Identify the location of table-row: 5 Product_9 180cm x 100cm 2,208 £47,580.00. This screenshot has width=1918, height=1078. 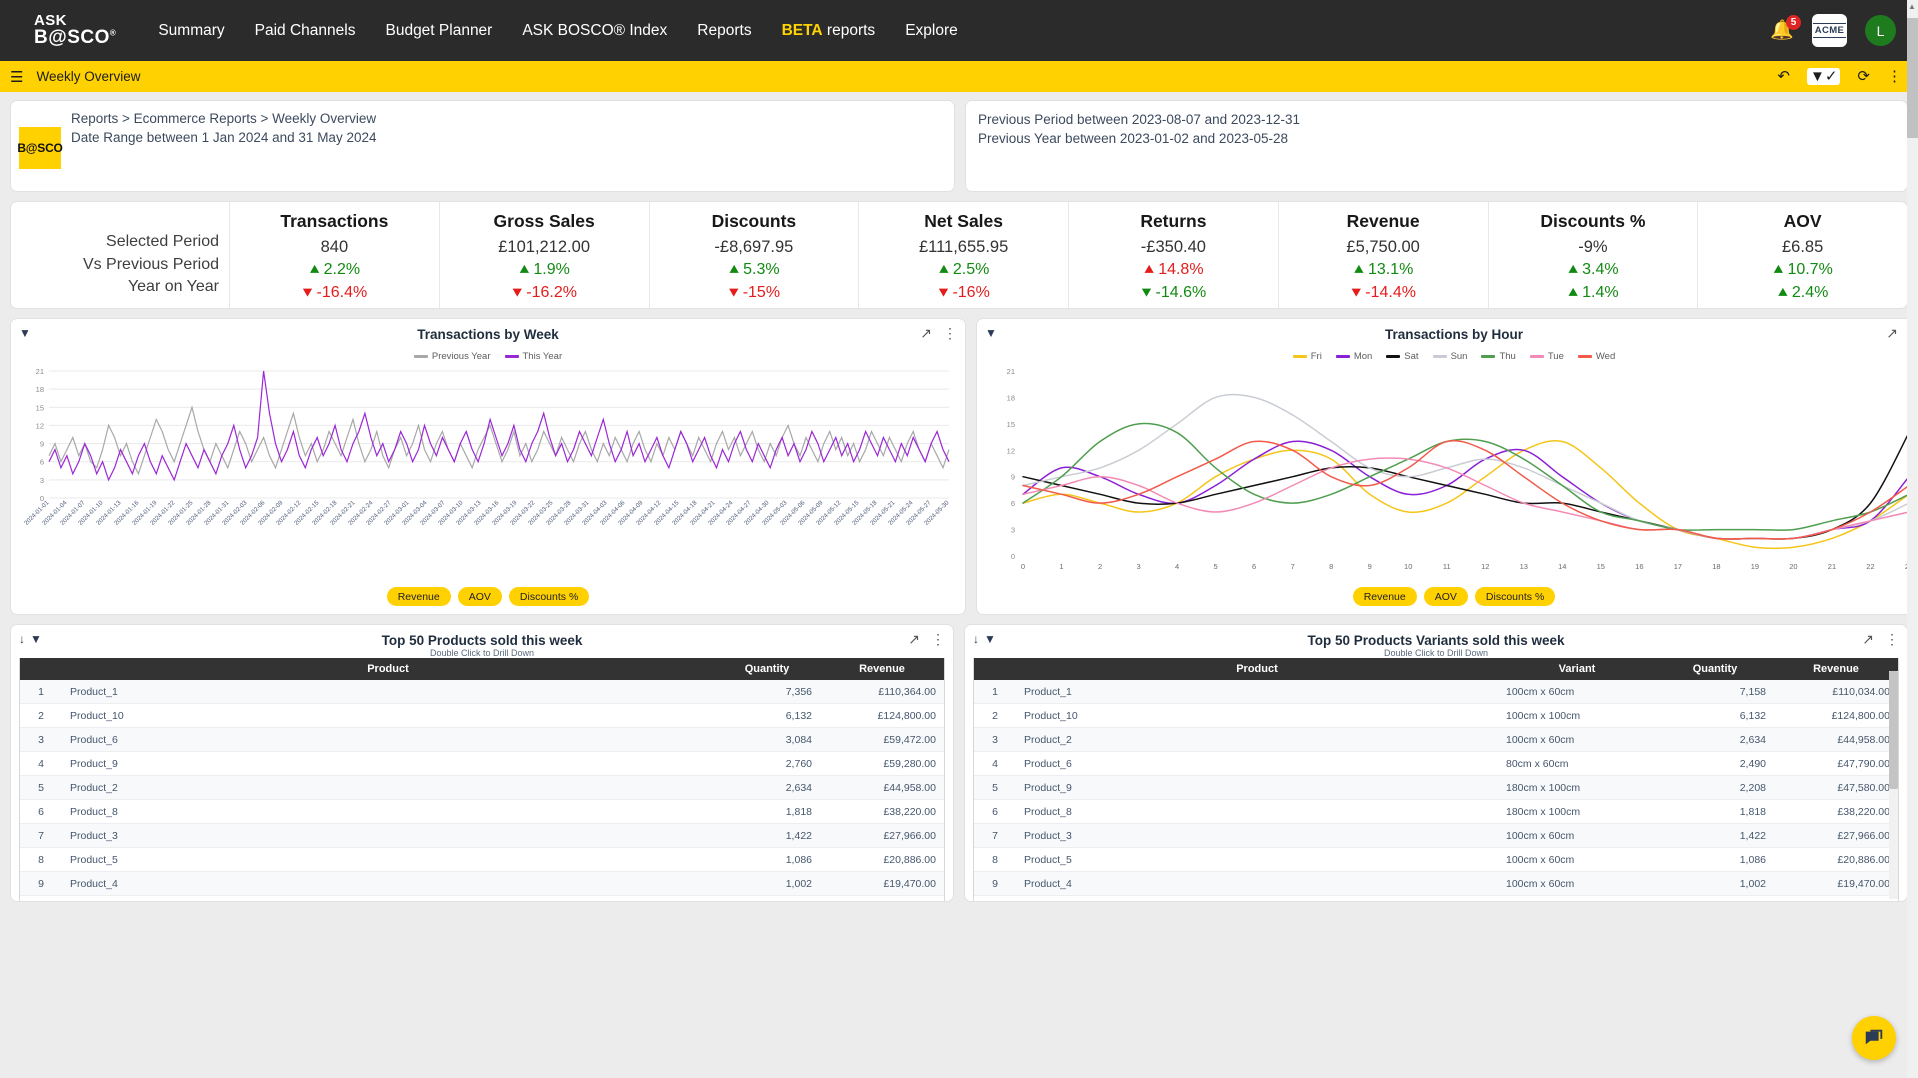
(1436, 787).